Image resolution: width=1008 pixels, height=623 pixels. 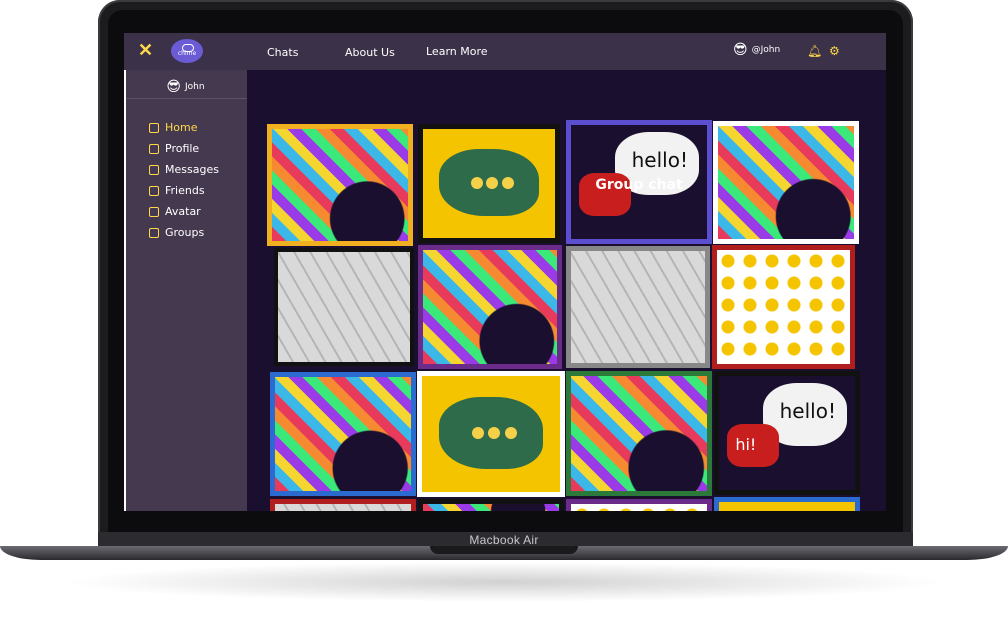 What do you see at coordinates (766, 50) in the screenshot?
I see `user-handle: @John` at bounding box center [766, 50].